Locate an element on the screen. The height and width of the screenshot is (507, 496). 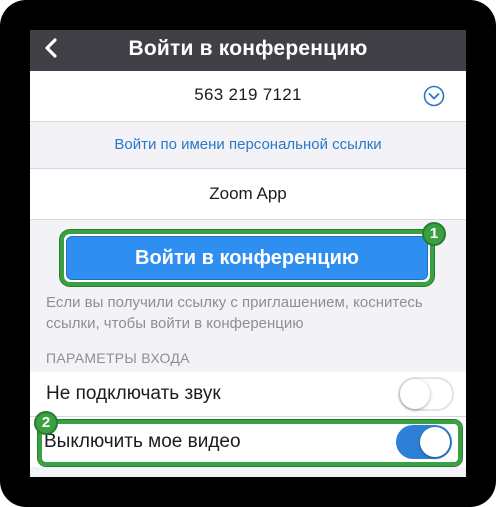
personal-link-button: Войти по имени персональной ссылки is located at coordinates (248, 144).